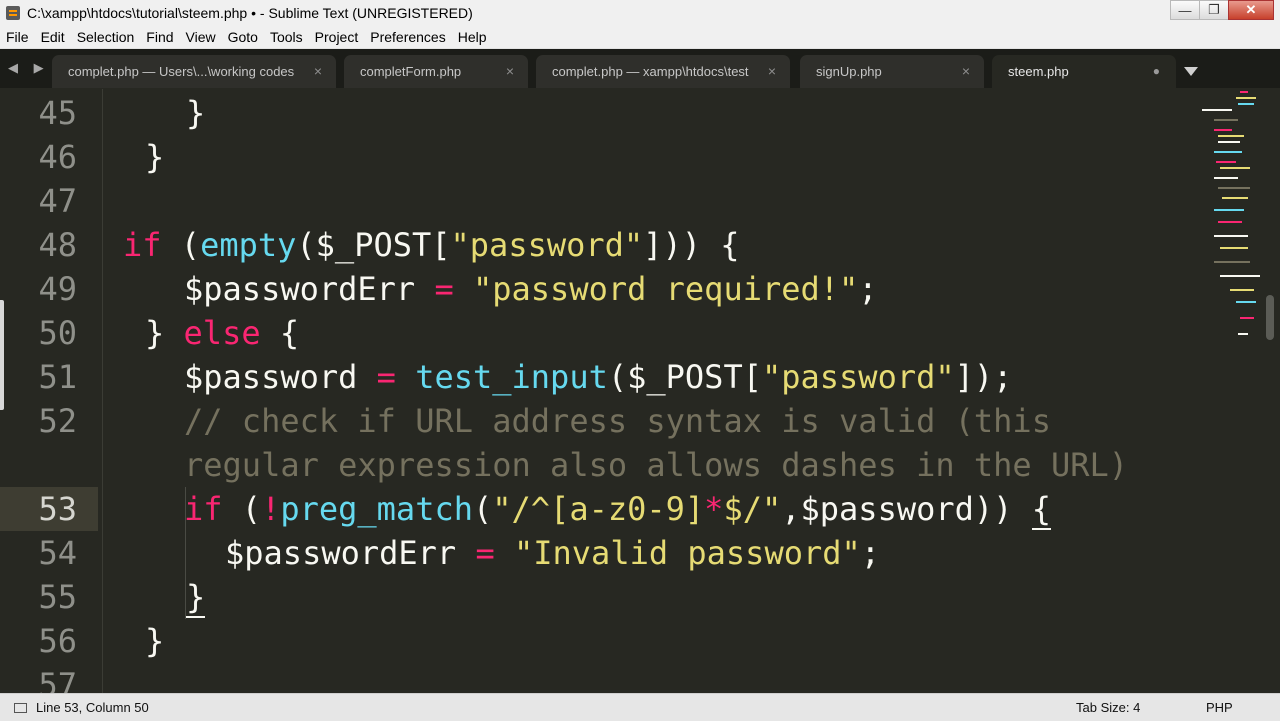 Image resolution: width=1280 pixels, height=721 pixels. I want to click on code-line-46: }, so click(154, 157).